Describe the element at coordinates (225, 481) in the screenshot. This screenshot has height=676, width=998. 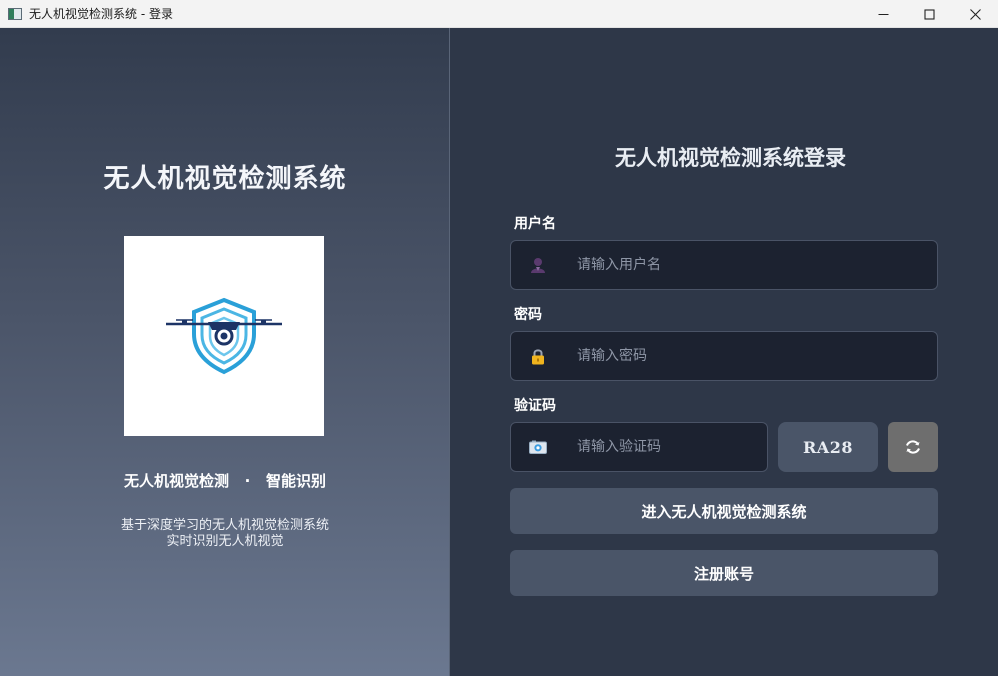
I see `brand-slogan: 无人机视觉检测 · 智能识别` at that location.